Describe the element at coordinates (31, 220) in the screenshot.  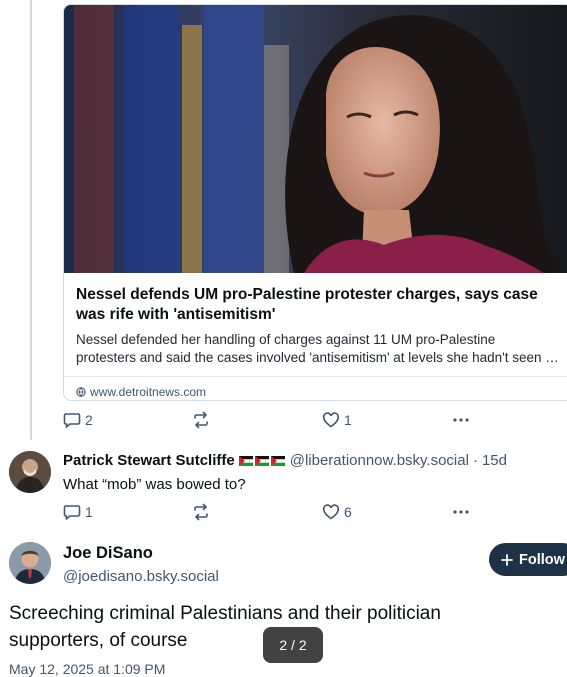
I see `thread-connector-line` at that location.